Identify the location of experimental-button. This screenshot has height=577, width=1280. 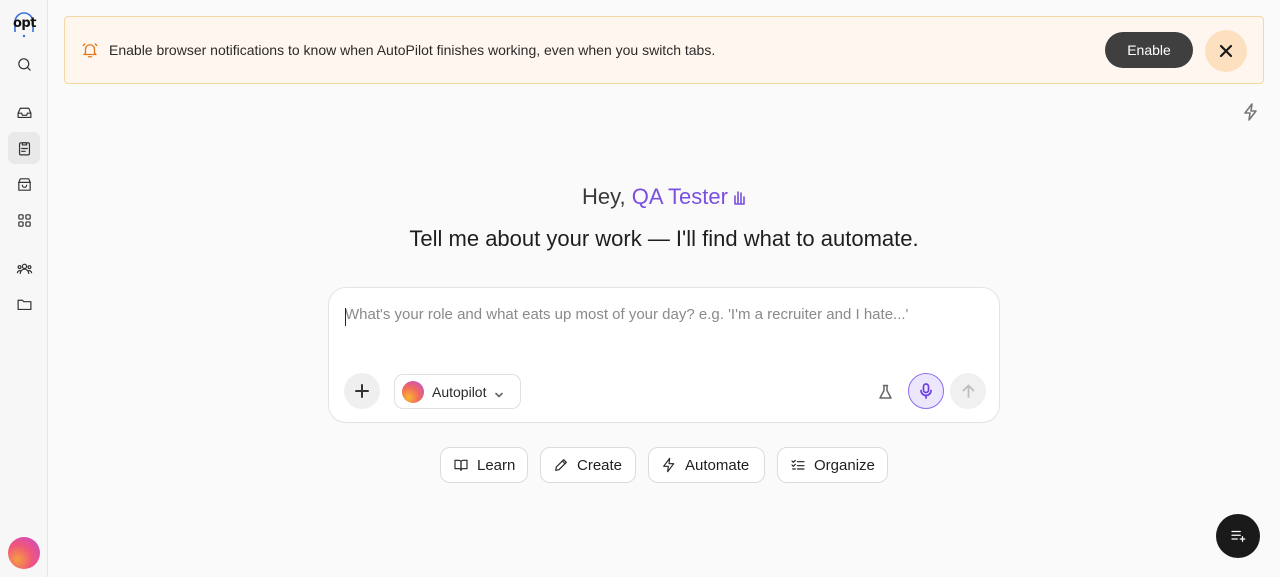
(885, 392).